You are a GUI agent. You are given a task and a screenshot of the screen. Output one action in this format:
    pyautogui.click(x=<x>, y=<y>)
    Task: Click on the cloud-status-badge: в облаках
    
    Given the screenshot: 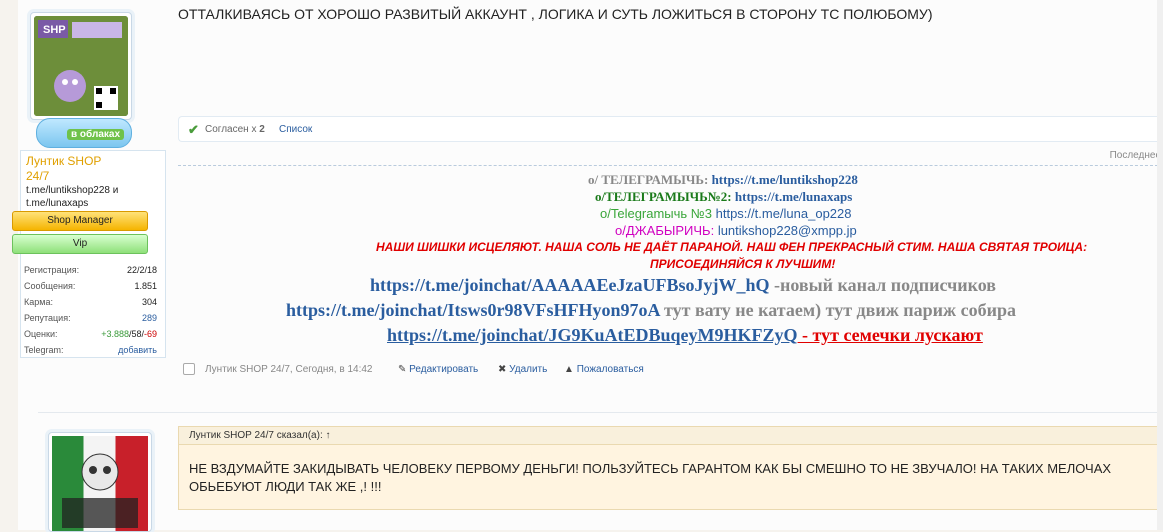 What is the action you would take?
    pyautogui.click(x=84, y=133)
    